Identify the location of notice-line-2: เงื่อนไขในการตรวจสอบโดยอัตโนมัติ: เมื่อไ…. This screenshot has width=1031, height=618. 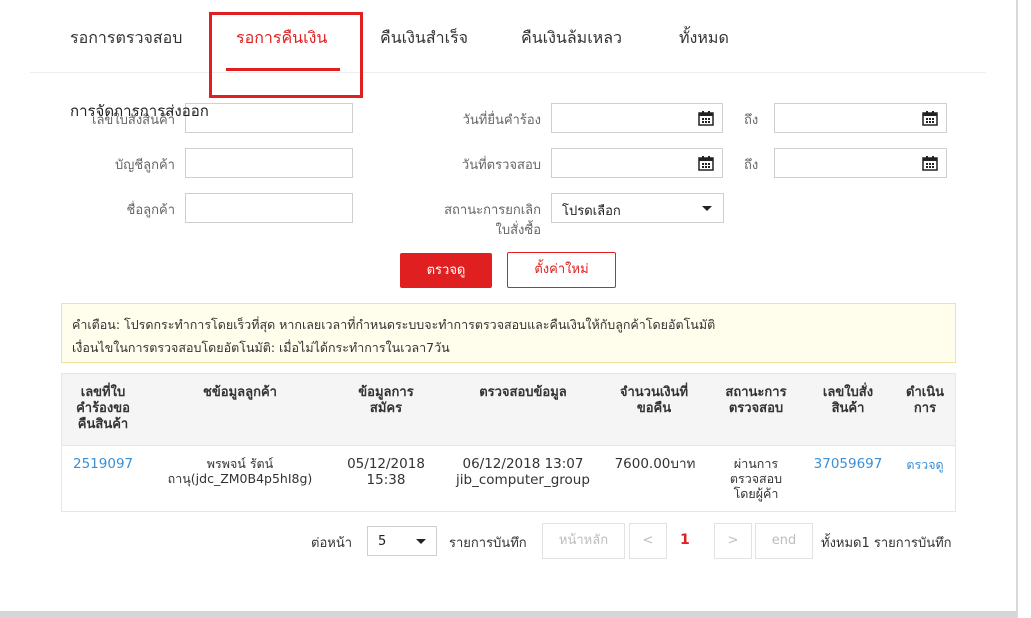
(261, 347).